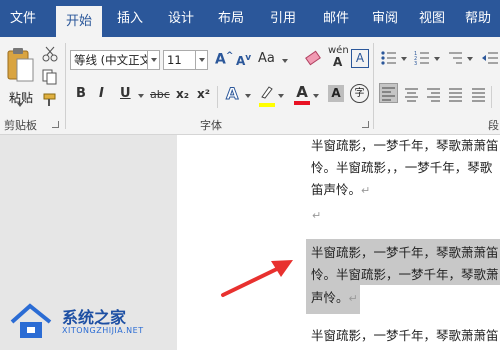  What do you see at coordinates (317, 215) in the screenshot?
I see `empty-paragraph-mark: ↵` at bounding box center [317, 215].